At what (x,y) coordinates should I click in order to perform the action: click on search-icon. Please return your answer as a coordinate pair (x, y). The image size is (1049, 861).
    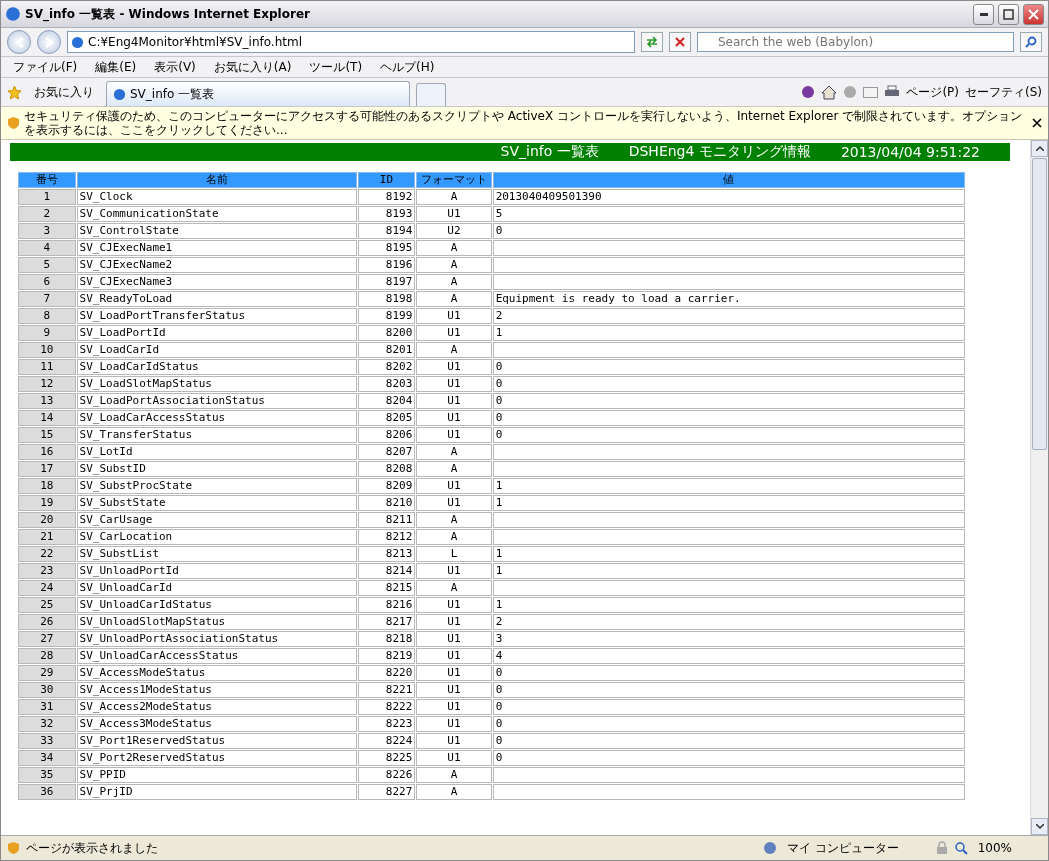
    Looking at the image, I should click on (1031, 42).